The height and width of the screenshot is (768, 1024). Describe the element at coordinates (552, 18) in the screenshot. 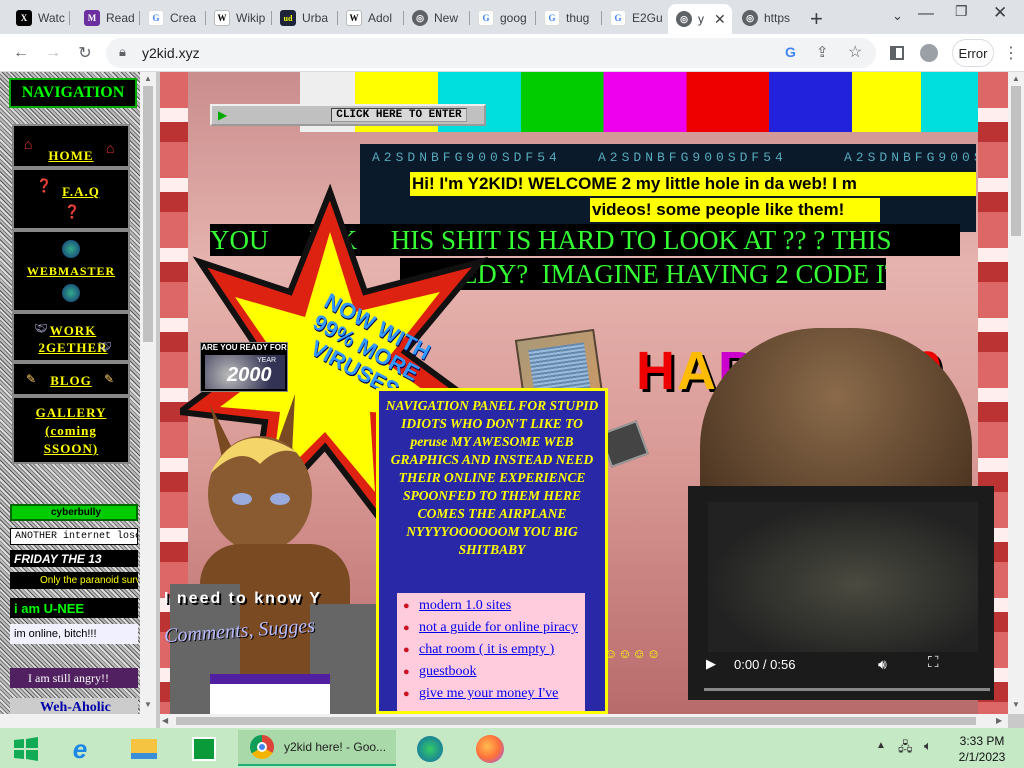

I see `google-icon: G` at that location.